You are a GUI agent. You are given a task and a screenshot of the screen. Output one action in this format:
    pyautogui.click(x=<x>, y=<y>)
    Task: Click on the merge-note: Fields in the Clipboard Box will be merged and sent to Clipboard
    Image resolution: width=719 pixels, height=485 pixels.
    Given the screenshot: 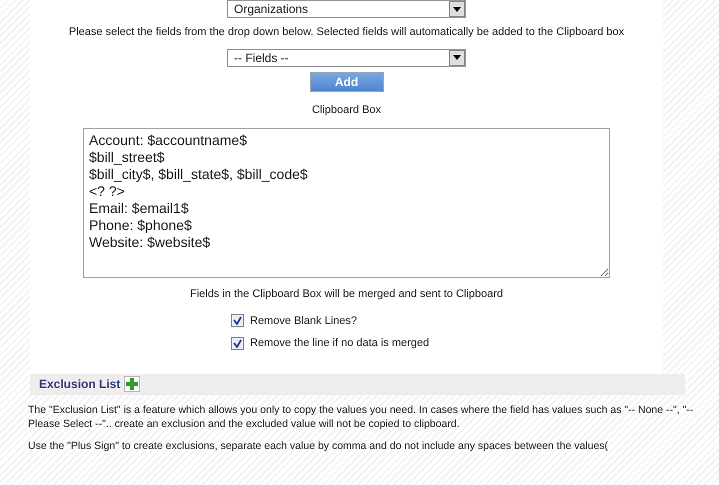 What is the action you would take?
    pyautogui.click(x=347, y=294)
    